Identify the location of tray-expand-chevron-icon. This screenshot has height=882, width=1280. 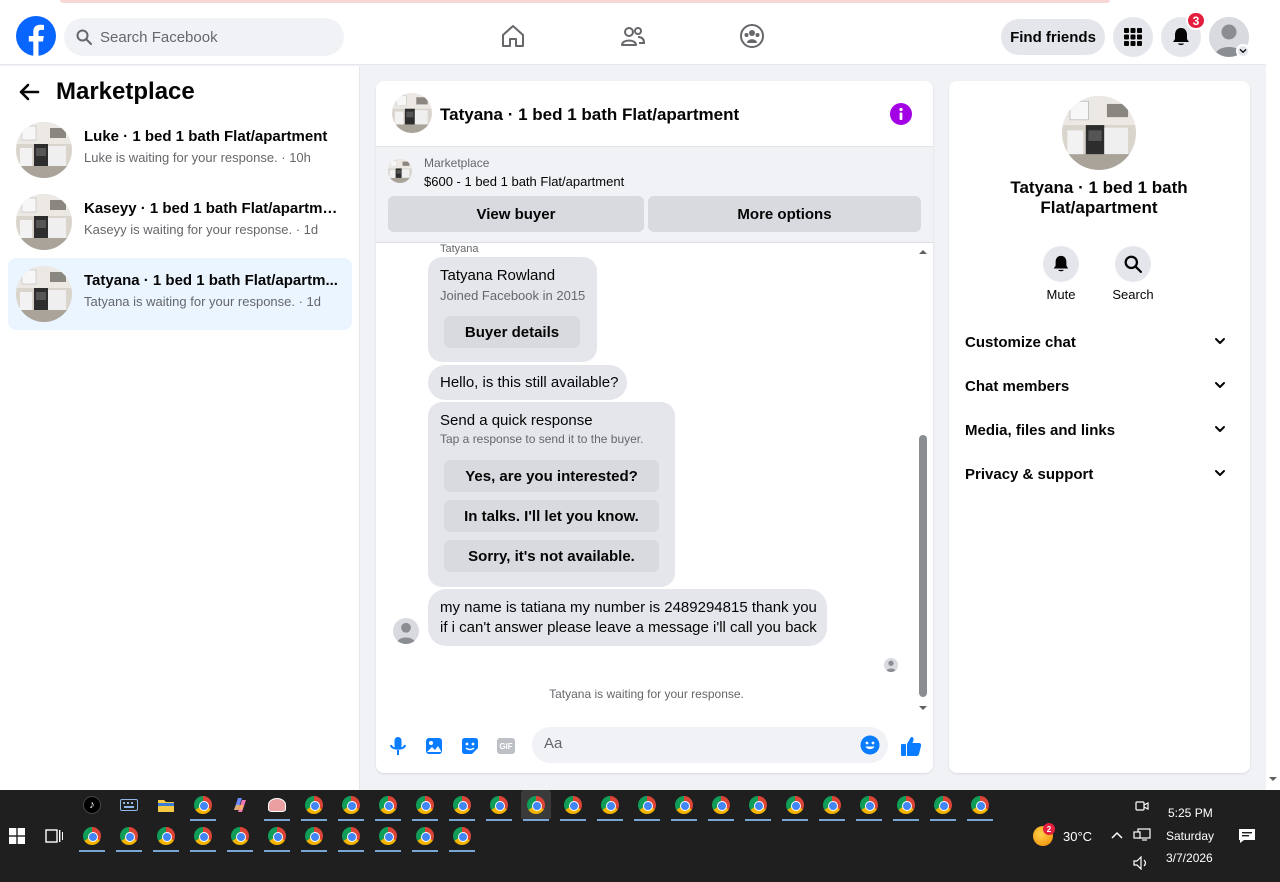
(1117, 835).